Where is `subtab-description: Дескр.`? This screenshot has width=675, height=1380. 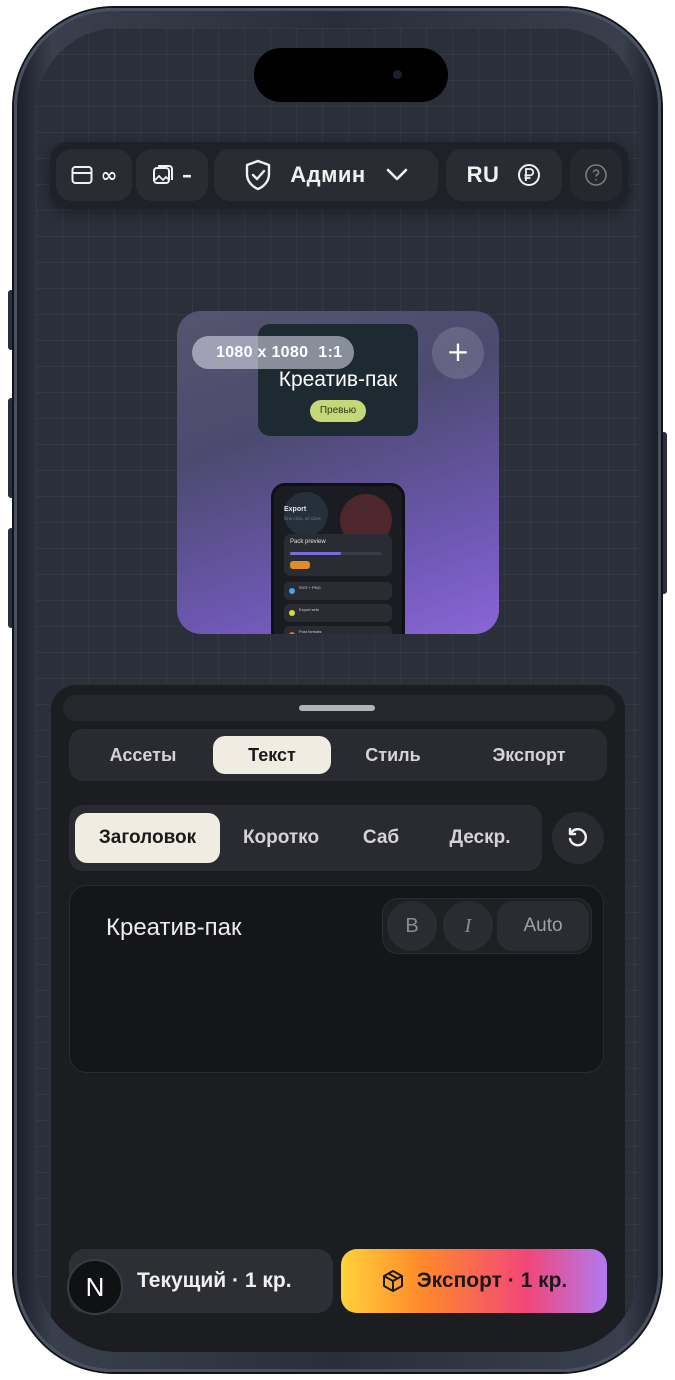 subtab-description: Дескр. is located at coordinates (480, 838).